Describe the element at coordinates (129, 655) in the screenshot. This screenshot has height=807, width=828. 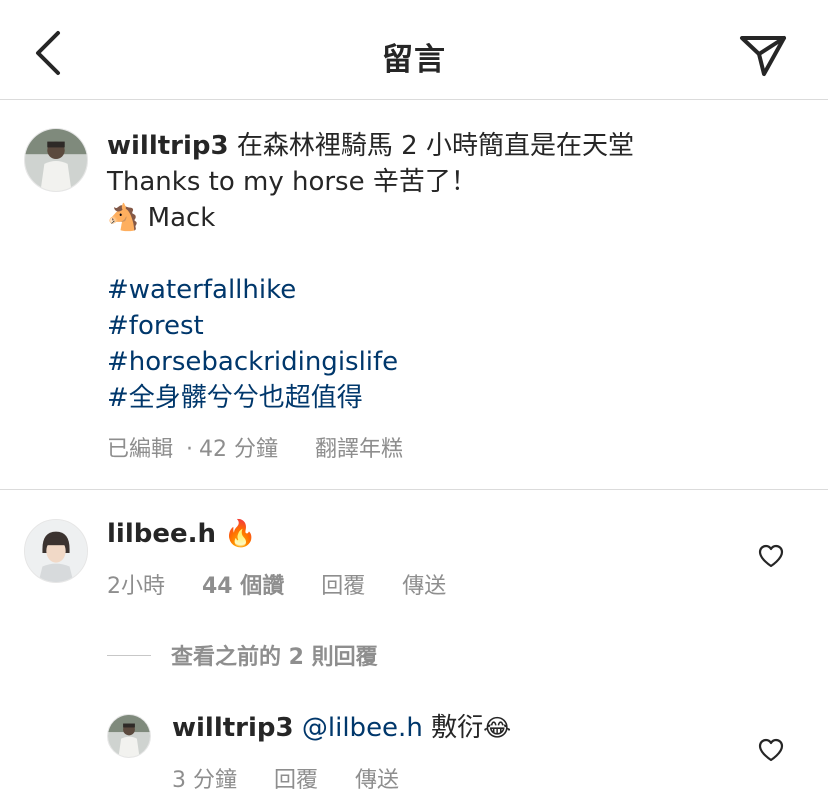
I see `replies-dash` at that location.